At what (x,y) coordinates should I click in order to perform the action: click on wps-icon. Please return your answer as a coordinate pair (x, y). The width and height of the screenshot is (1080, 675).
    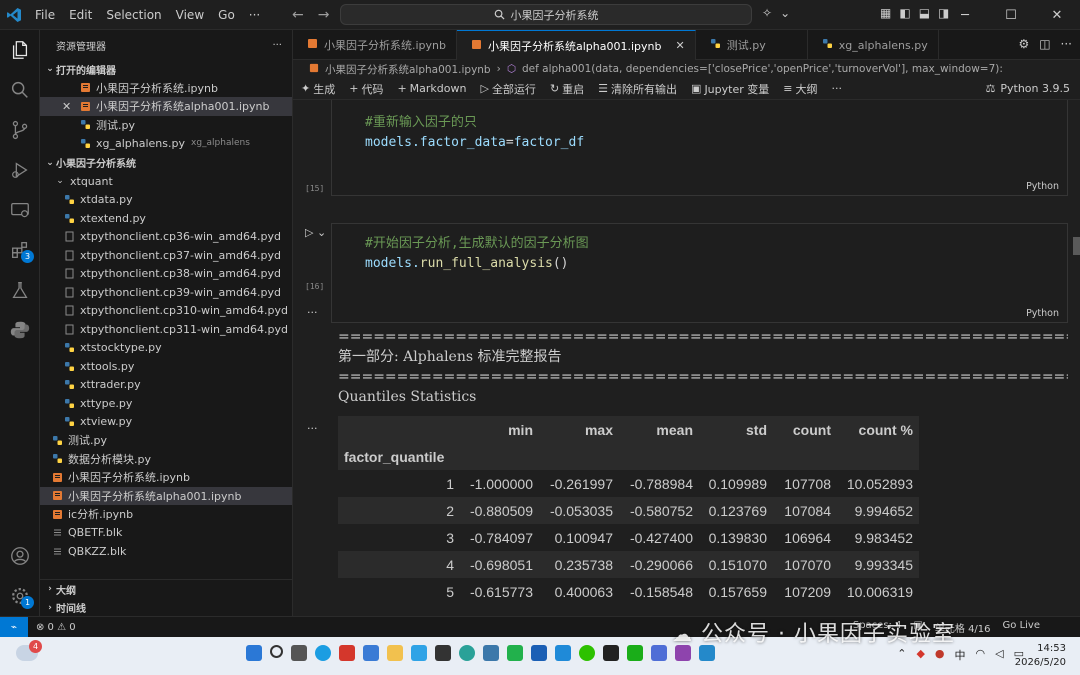
    Looking at the image, I should click on (347, 653).